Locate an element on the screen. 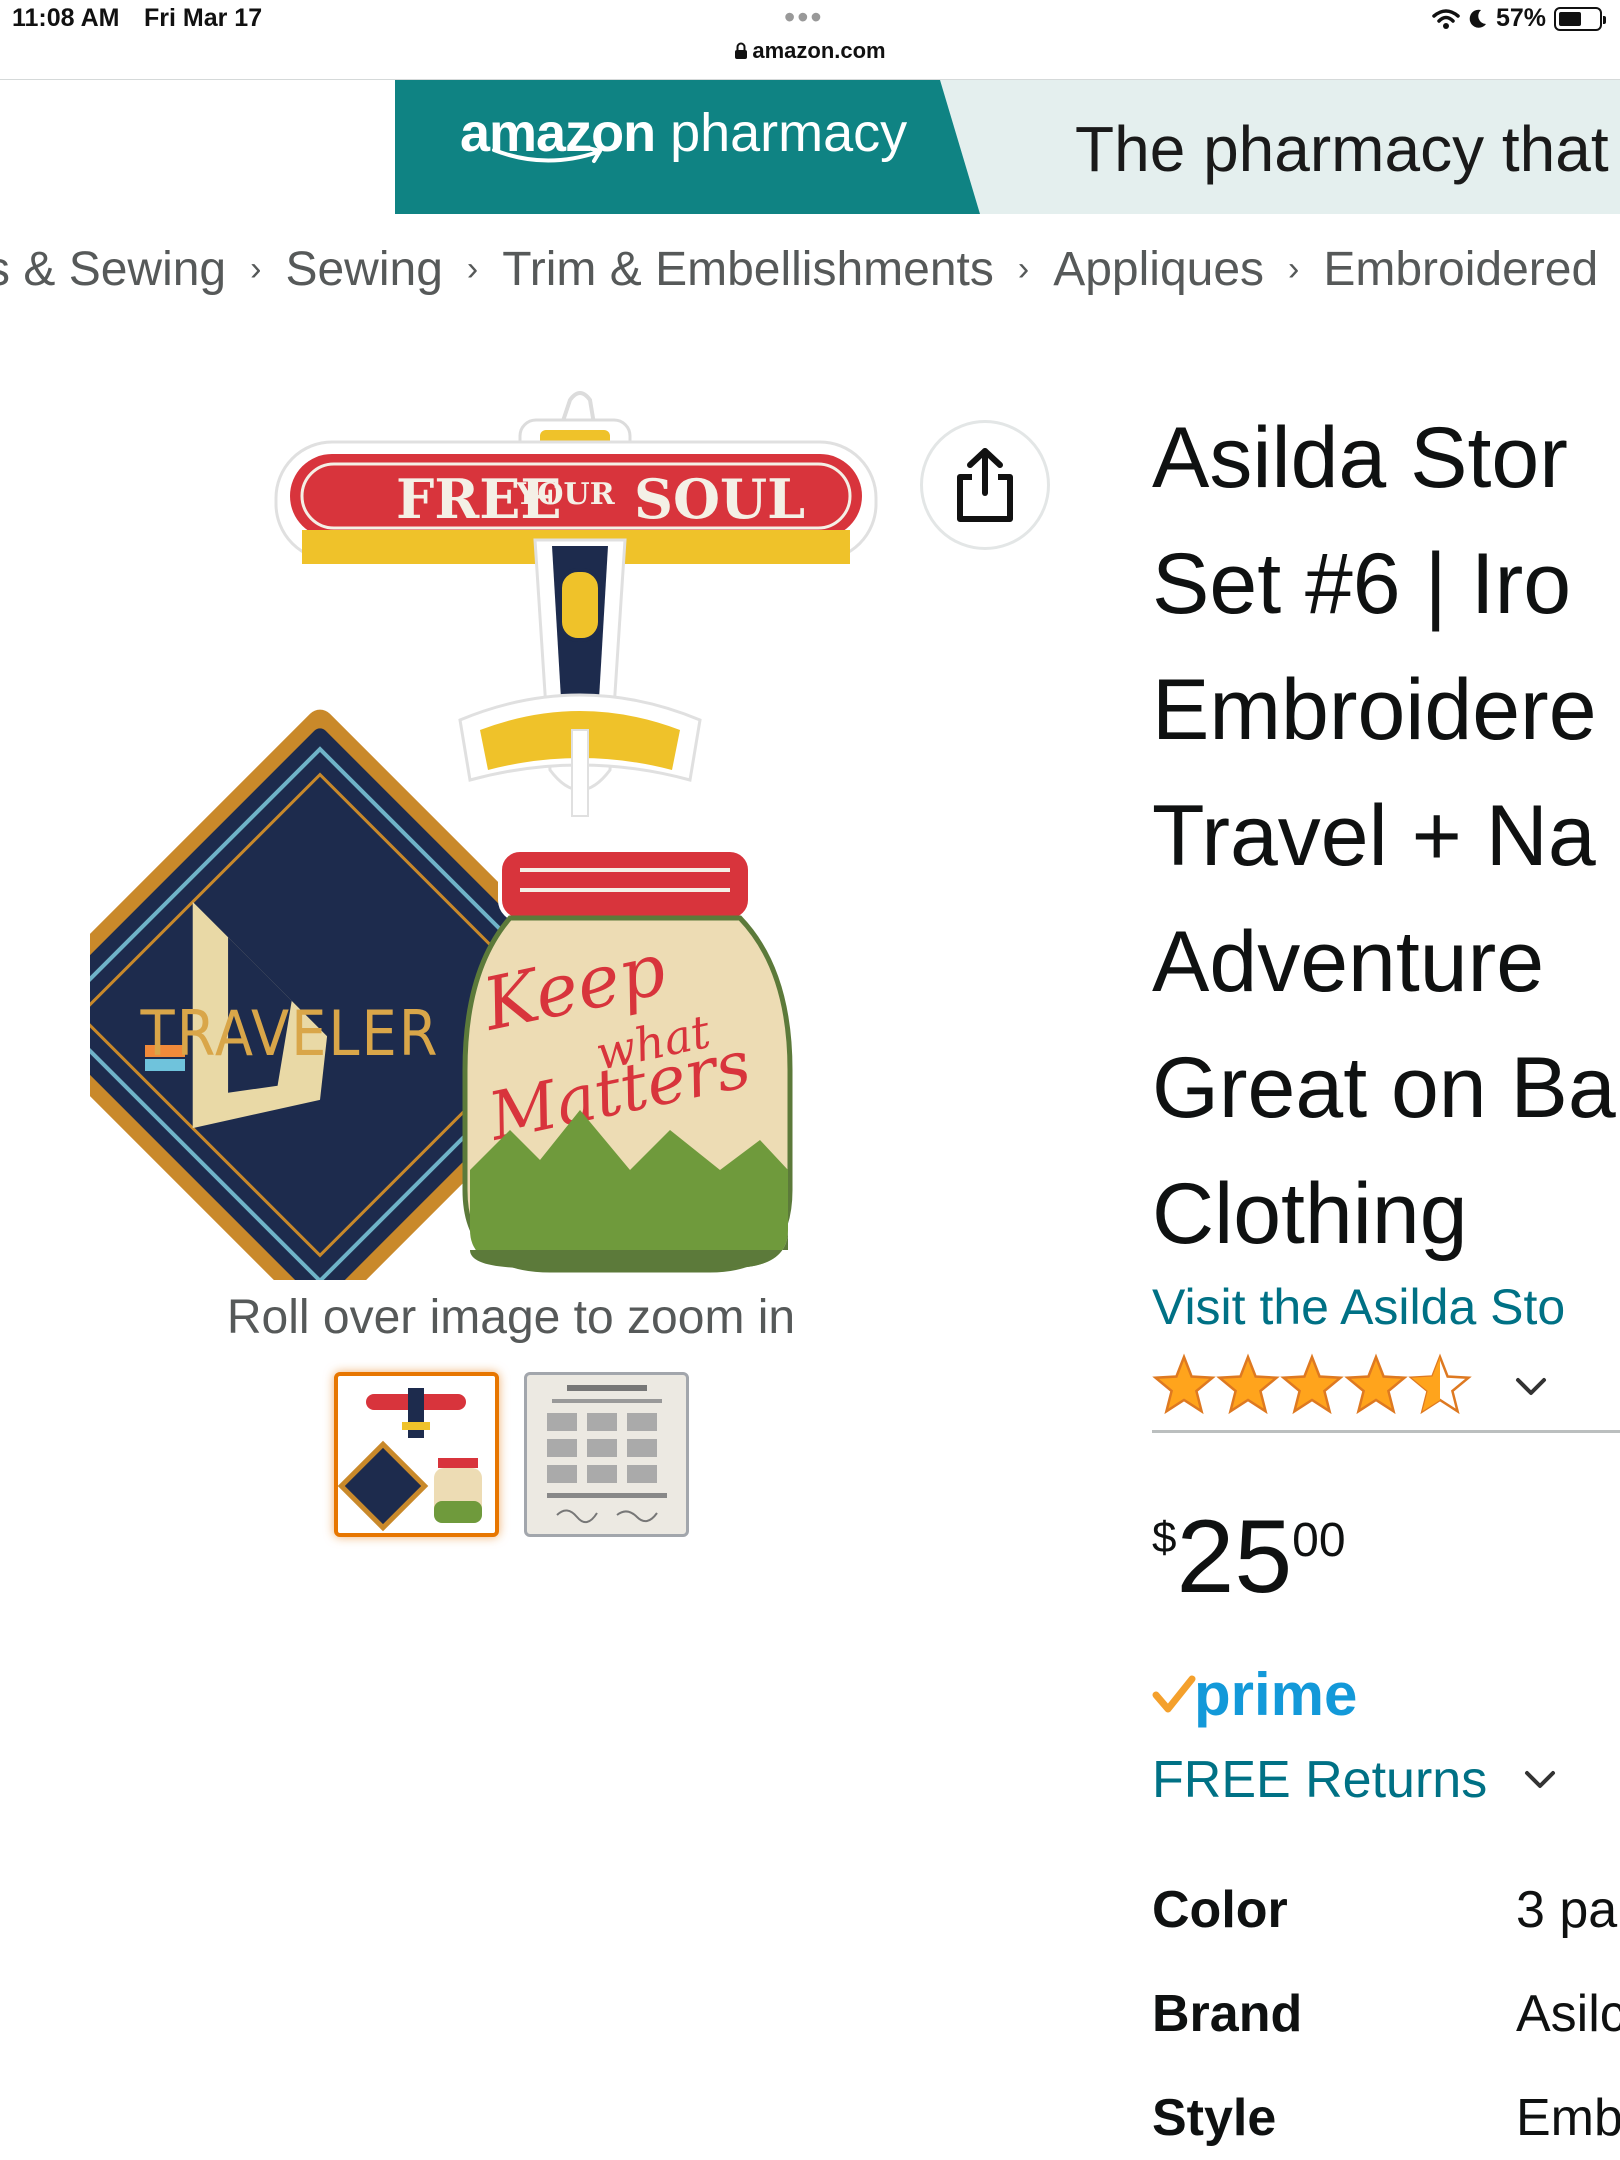 The image size is (1620, 2160). spec-value-color: 3 pa is located at coordinates (1567, 1910).